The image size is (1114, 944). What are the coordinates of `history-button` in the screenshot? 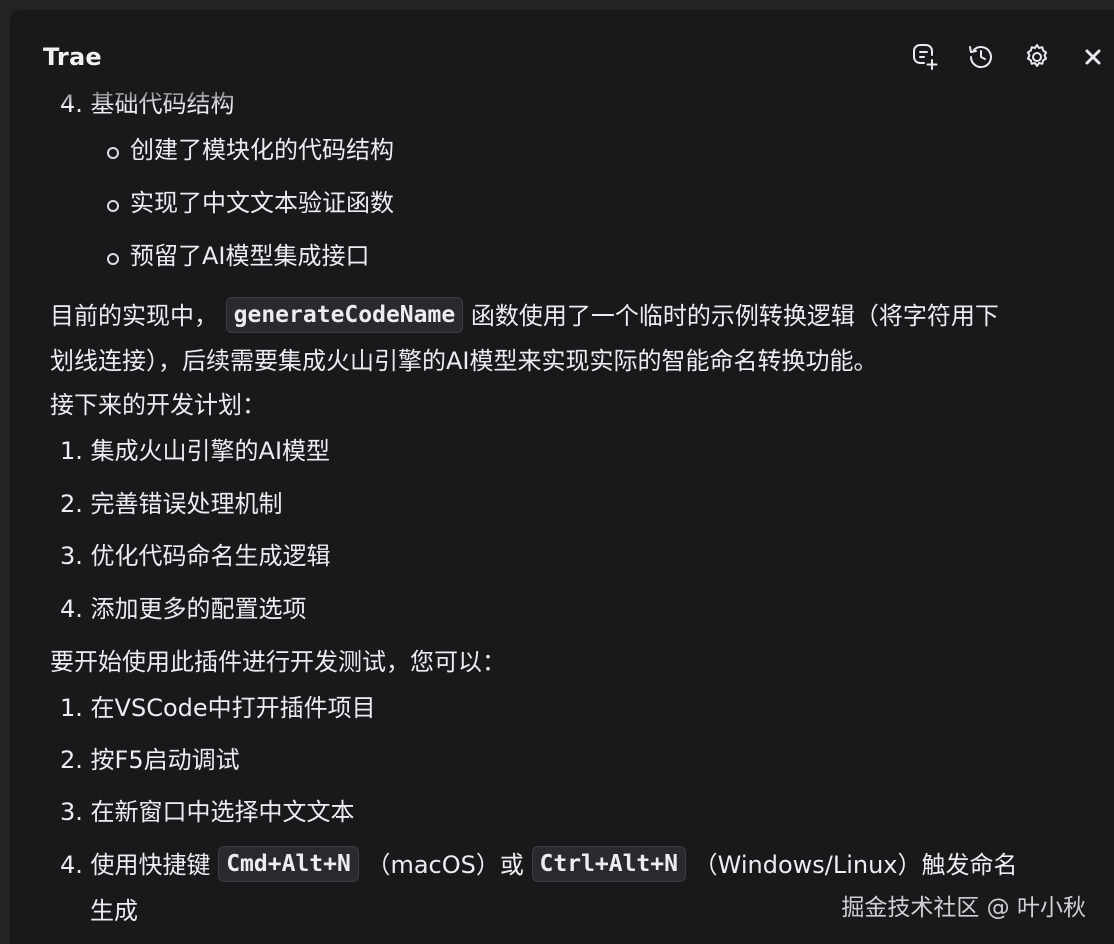 It's located at (981, 59).